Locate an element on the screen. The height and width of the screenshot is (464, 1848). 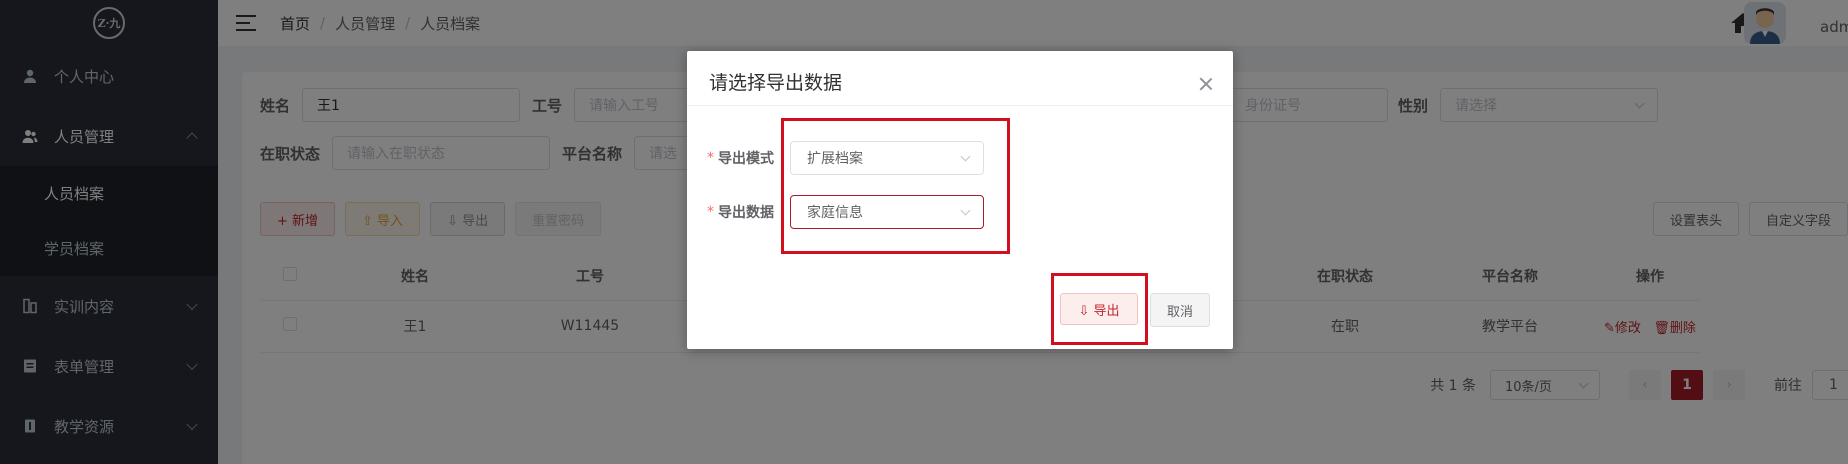
dialog-export-button: ⇩ 导出 is located at coordinates (1099, 309).